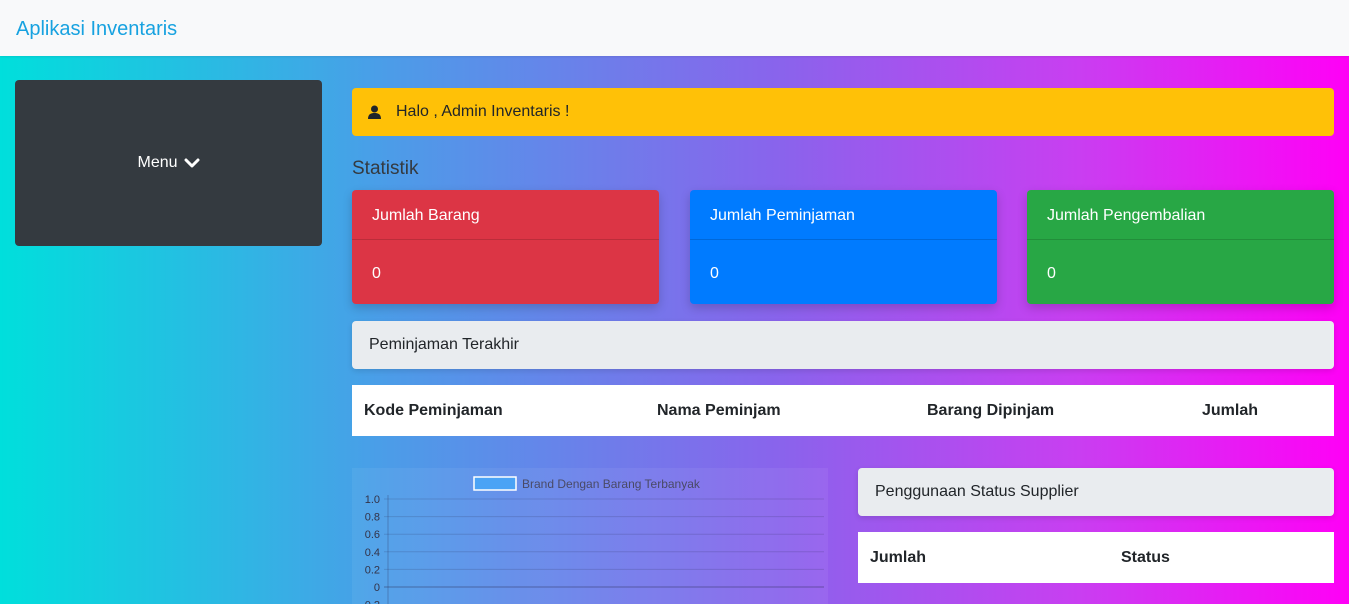  I want to click on legend-label: Brand Dengan Barang Terbanyak, so click(611, 484).